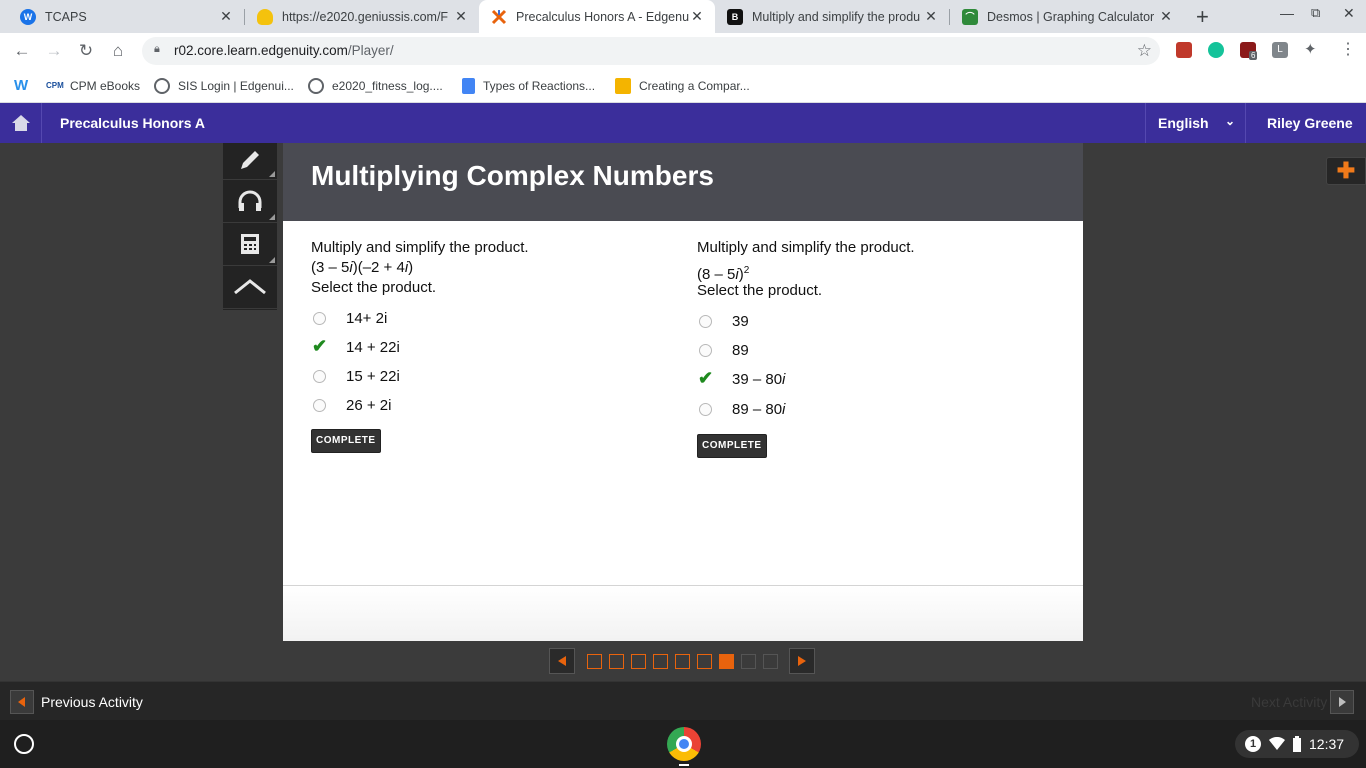 The image size is (1366, 768). What do you see at coordinates (1349, 13) in the screenshot?
I see `close-window-icon: ✕` at bounding box center [1349, 13].